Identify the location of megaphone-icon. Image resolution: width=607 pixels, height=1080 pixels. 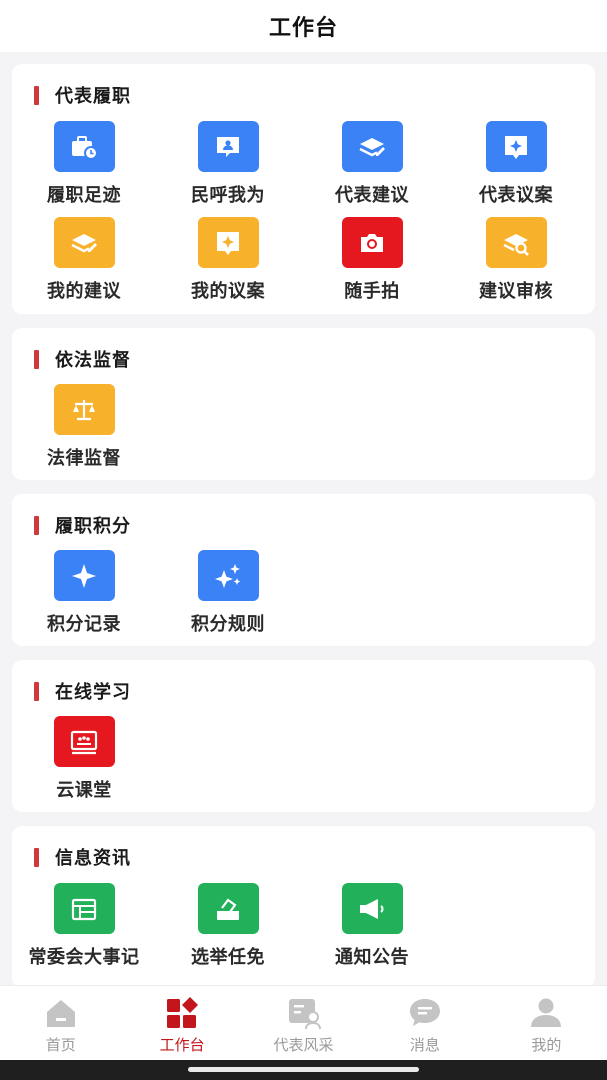
(372, 908).